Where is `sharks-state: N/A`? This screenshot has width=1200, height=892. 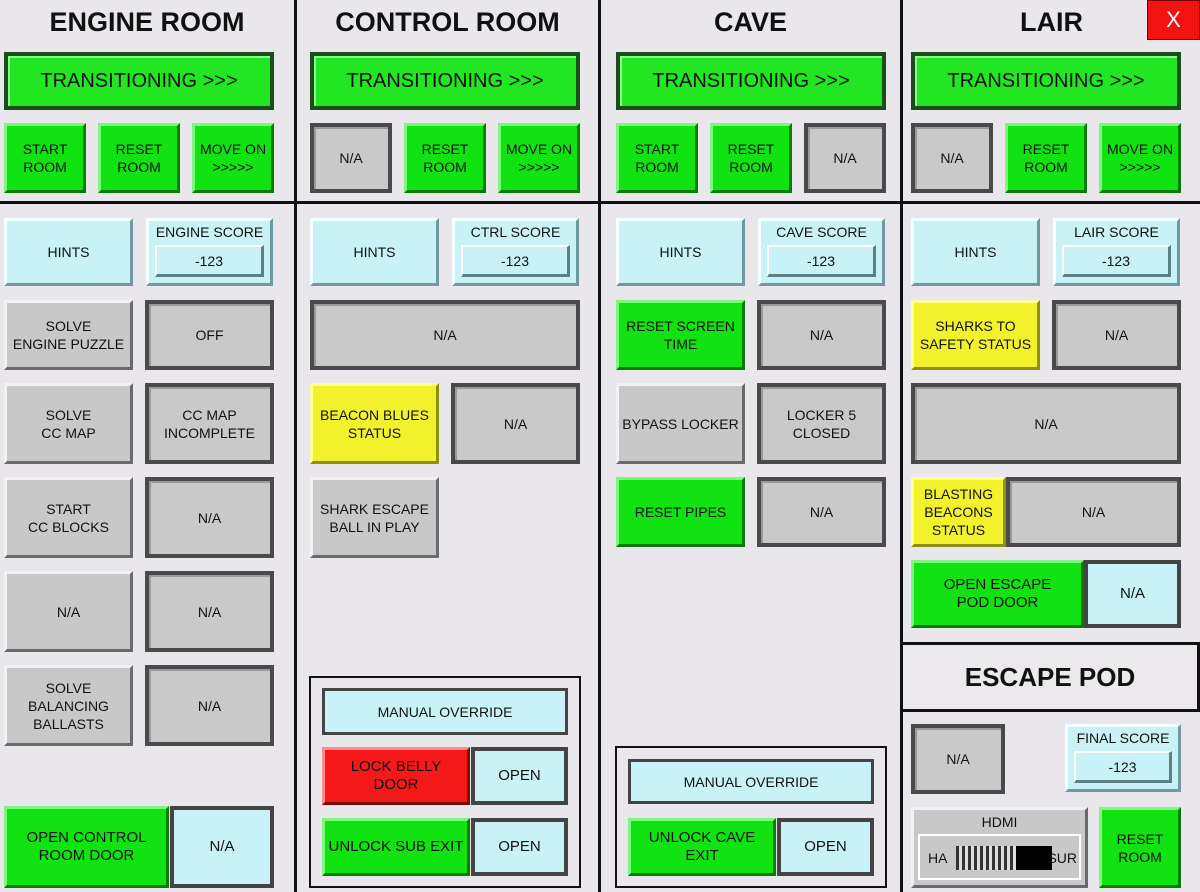
sharks-state: N/A is located at coordinates (1116, 335).